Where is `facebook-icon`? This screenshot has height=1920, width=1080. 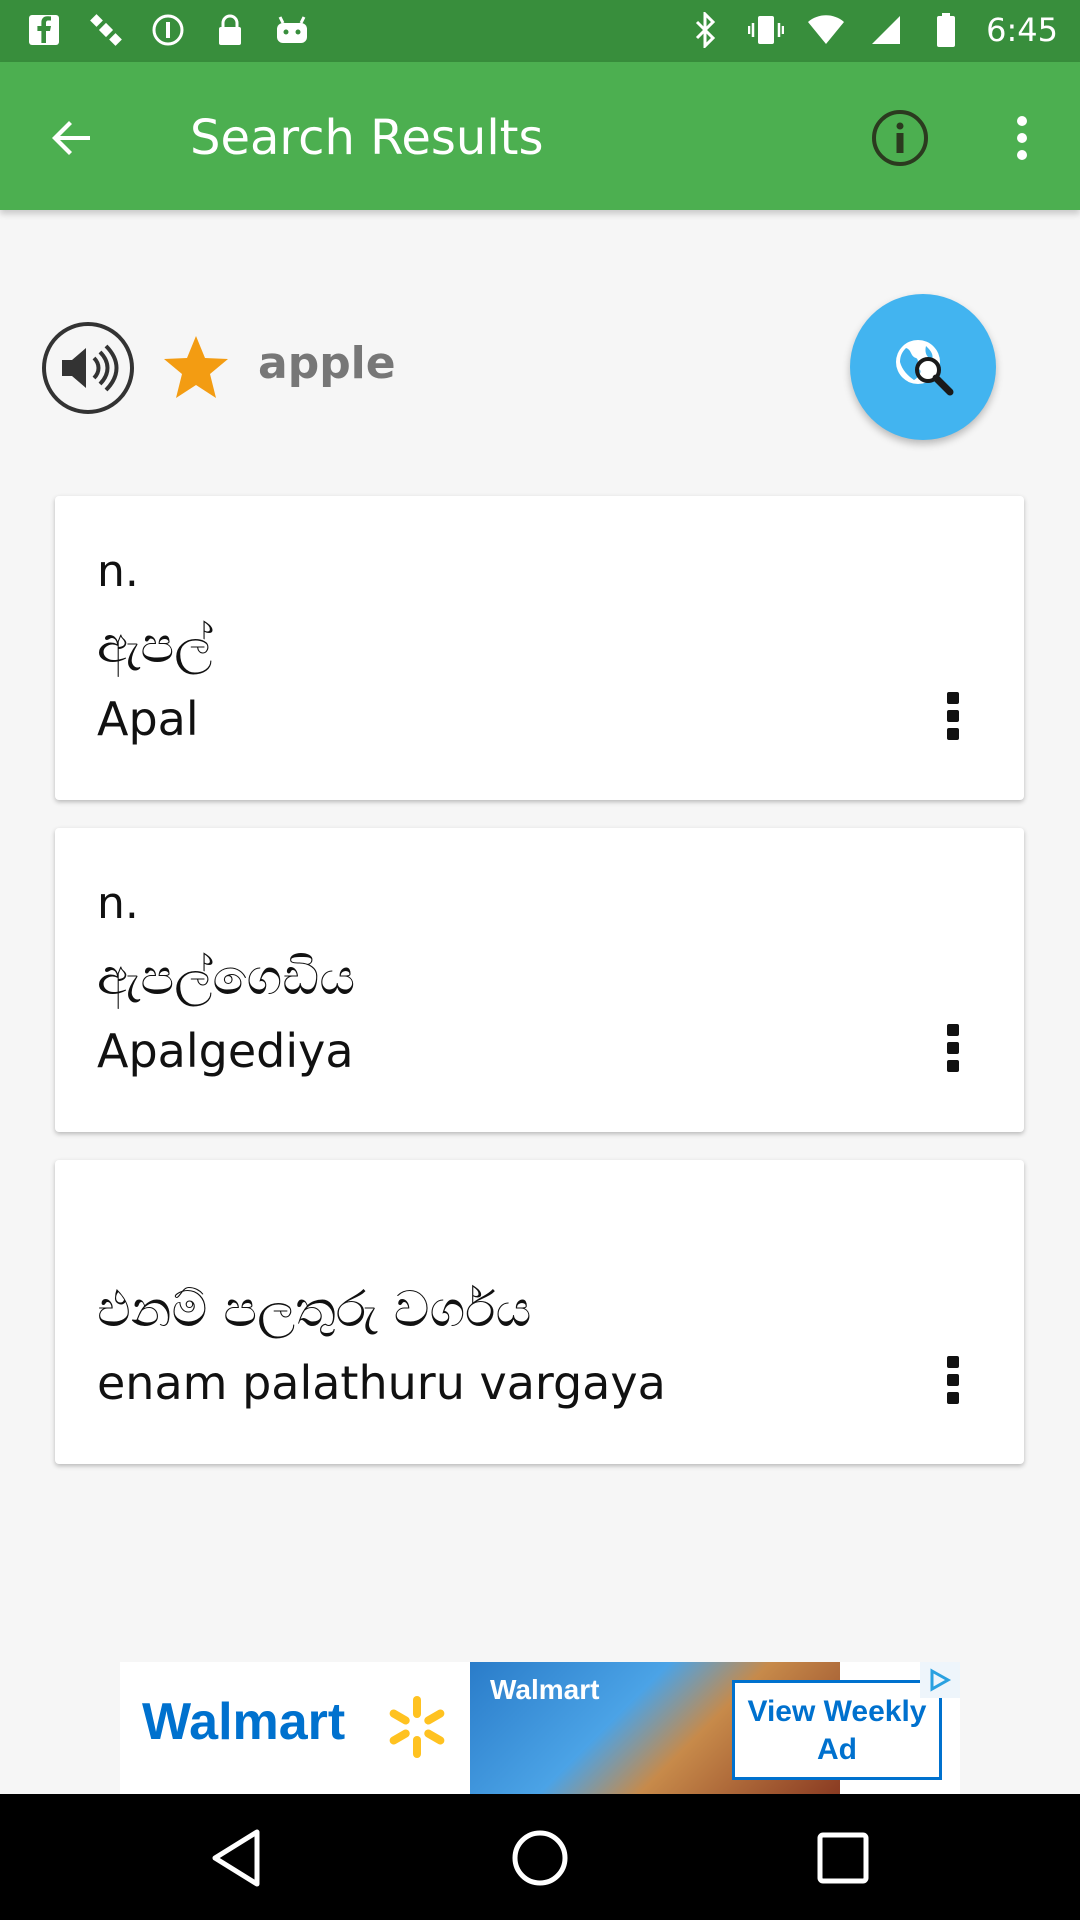 facebook-icon is located at coordinates (44, 30).